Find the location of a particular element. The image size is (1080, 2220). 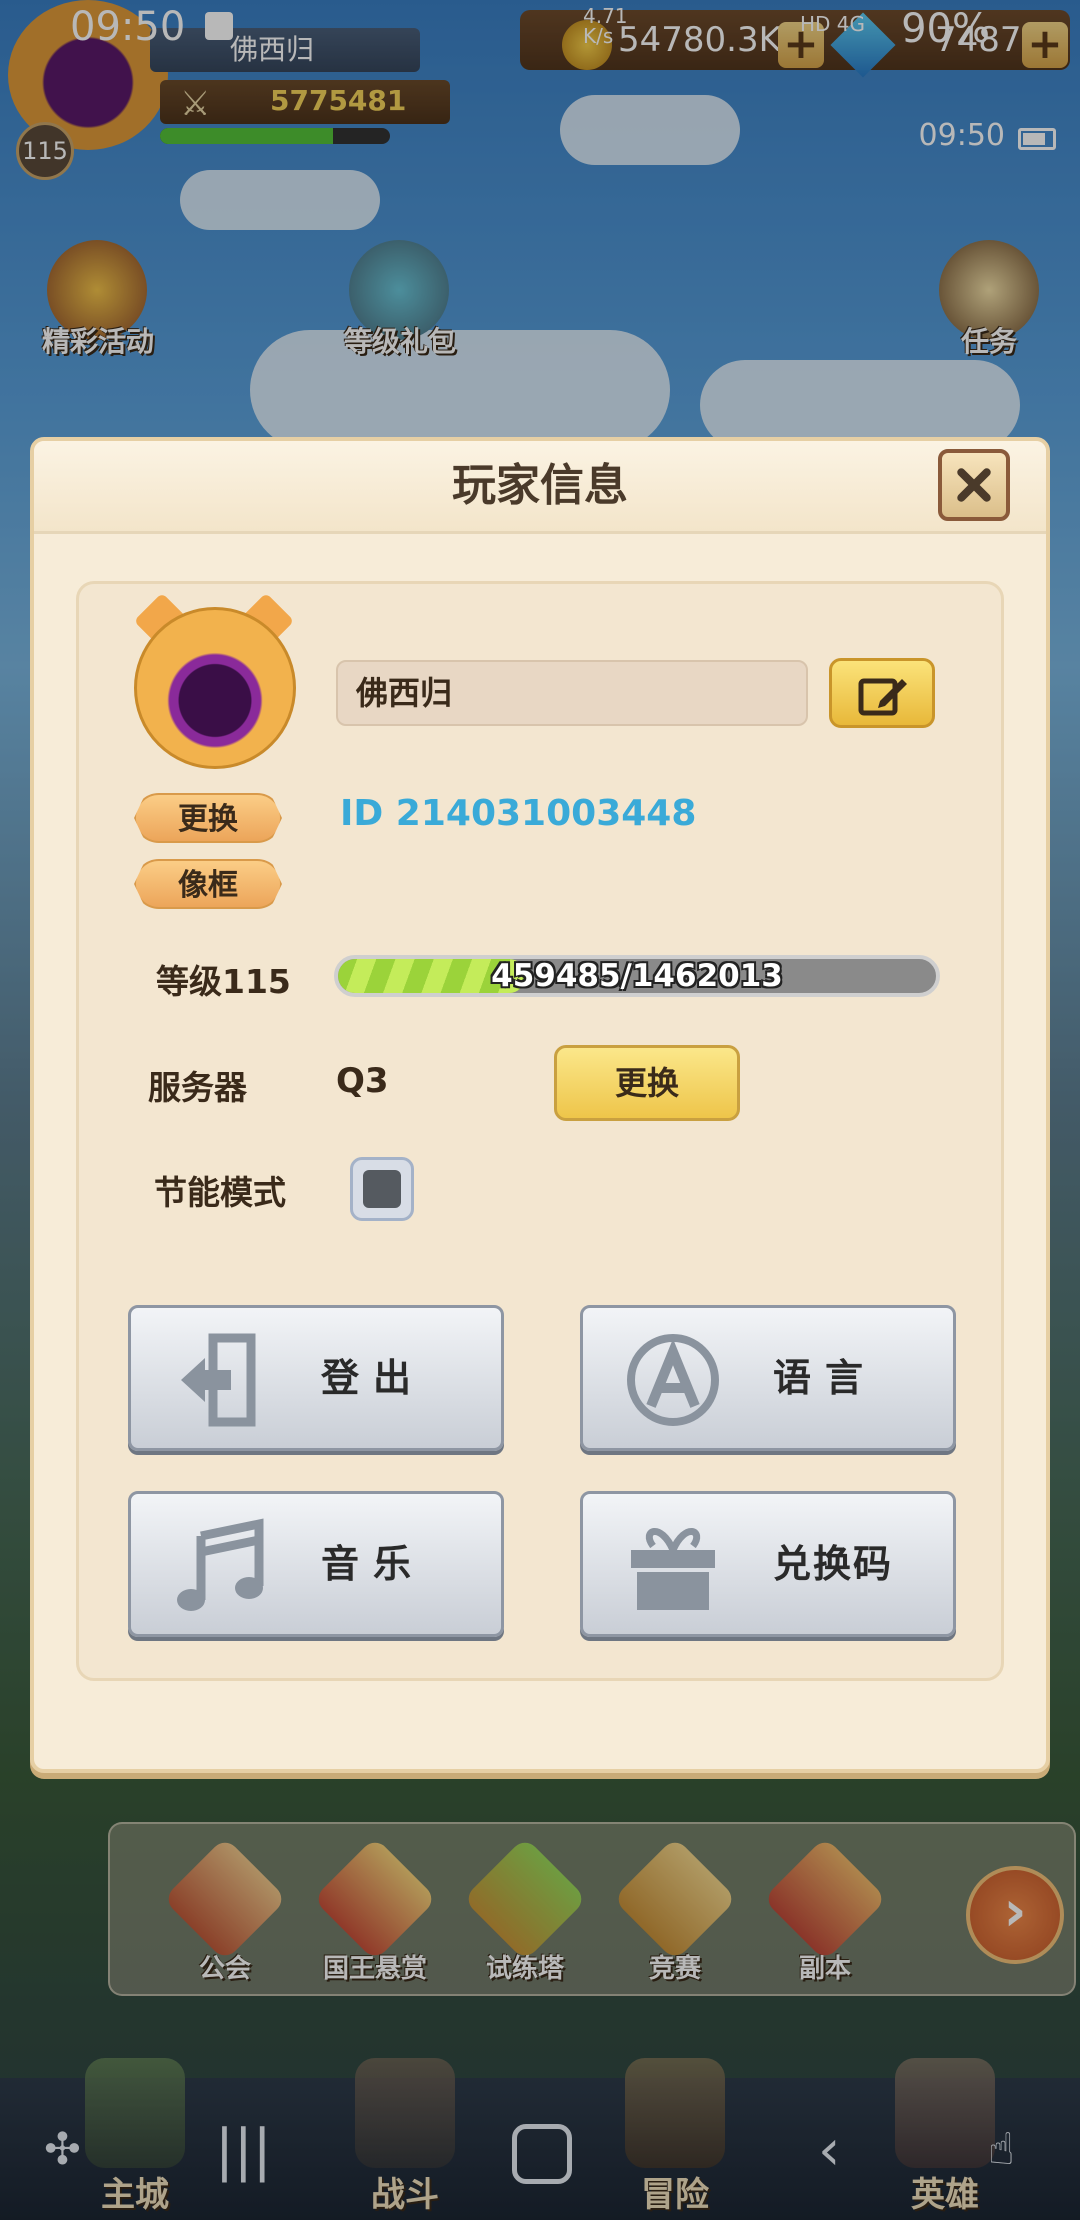

edit-name-button is located at coordinates (882, 693).